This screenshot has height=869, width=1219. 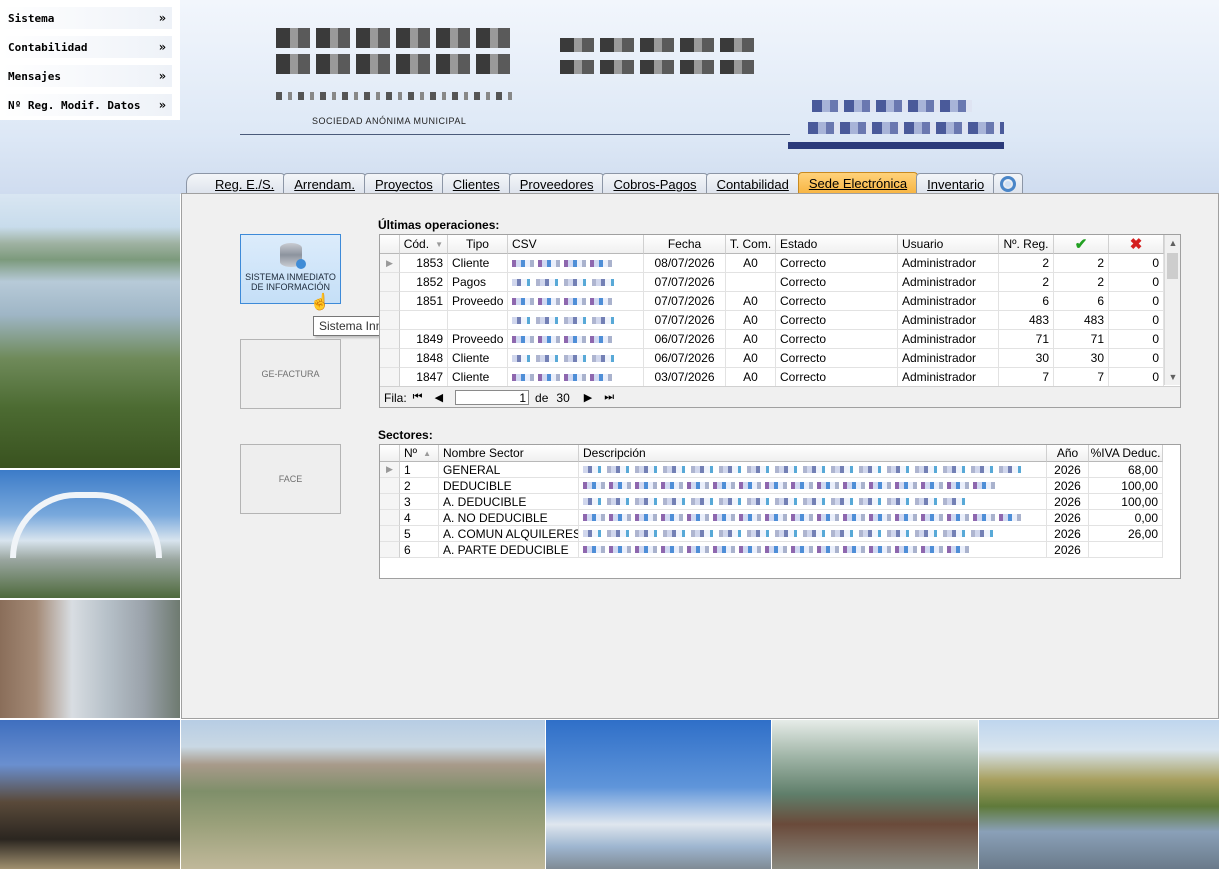 What do you see at coordinates (609, 397) in the screenshot?
I see `last-record-icon: ⏭` at bounding box center [609, 397].